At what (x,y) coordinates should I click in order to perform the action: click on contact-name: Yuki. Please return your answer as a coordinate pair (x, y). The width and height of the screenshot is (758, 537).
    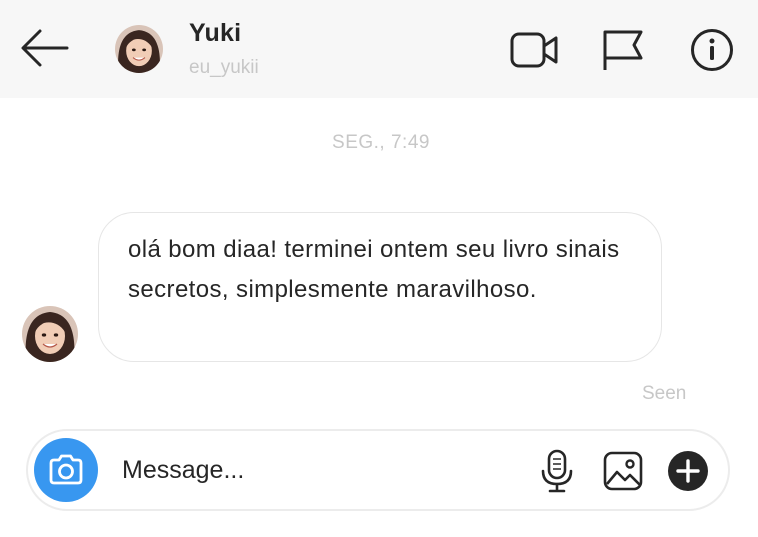
    Looking at the image, I should click on (215, 33).